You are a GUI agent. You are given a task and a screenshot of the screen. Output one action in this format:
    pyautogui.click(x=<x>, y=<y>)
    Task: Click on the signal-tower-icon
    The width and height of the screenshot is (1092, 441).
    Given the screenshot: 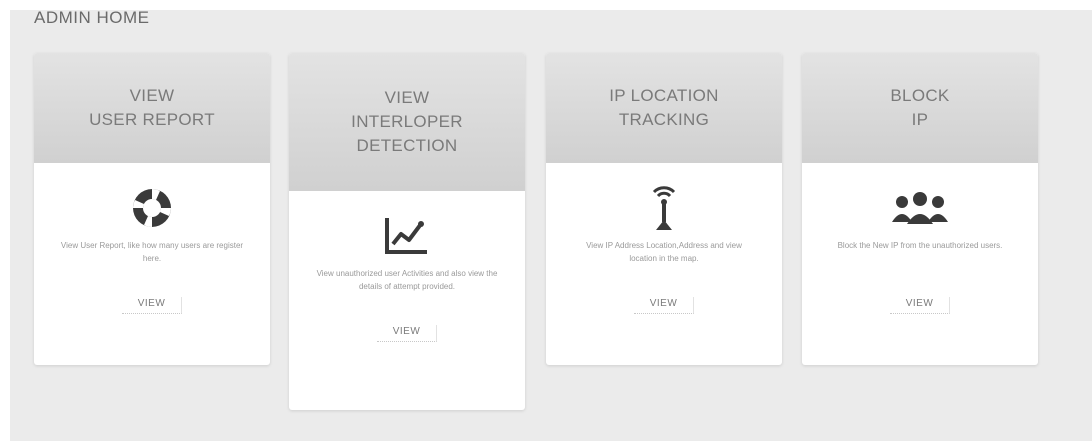 What is the action you would take?
    pyautogui.click(x=664, y=208)
    